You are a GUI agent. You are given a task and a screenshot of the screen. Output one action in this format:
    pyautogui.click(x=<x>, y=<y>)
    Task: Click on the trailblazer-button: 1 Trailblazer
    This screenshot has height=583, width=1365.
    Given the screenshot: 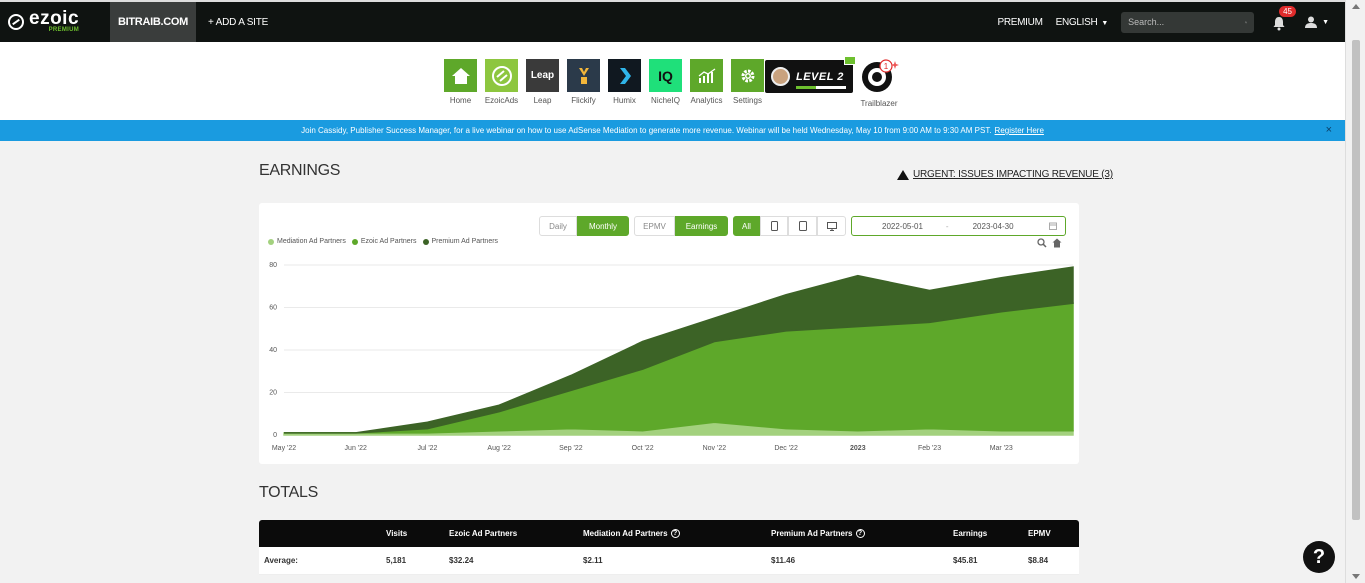 What is the action you would take?
    pyautogui.click(x=879, y=83)
    